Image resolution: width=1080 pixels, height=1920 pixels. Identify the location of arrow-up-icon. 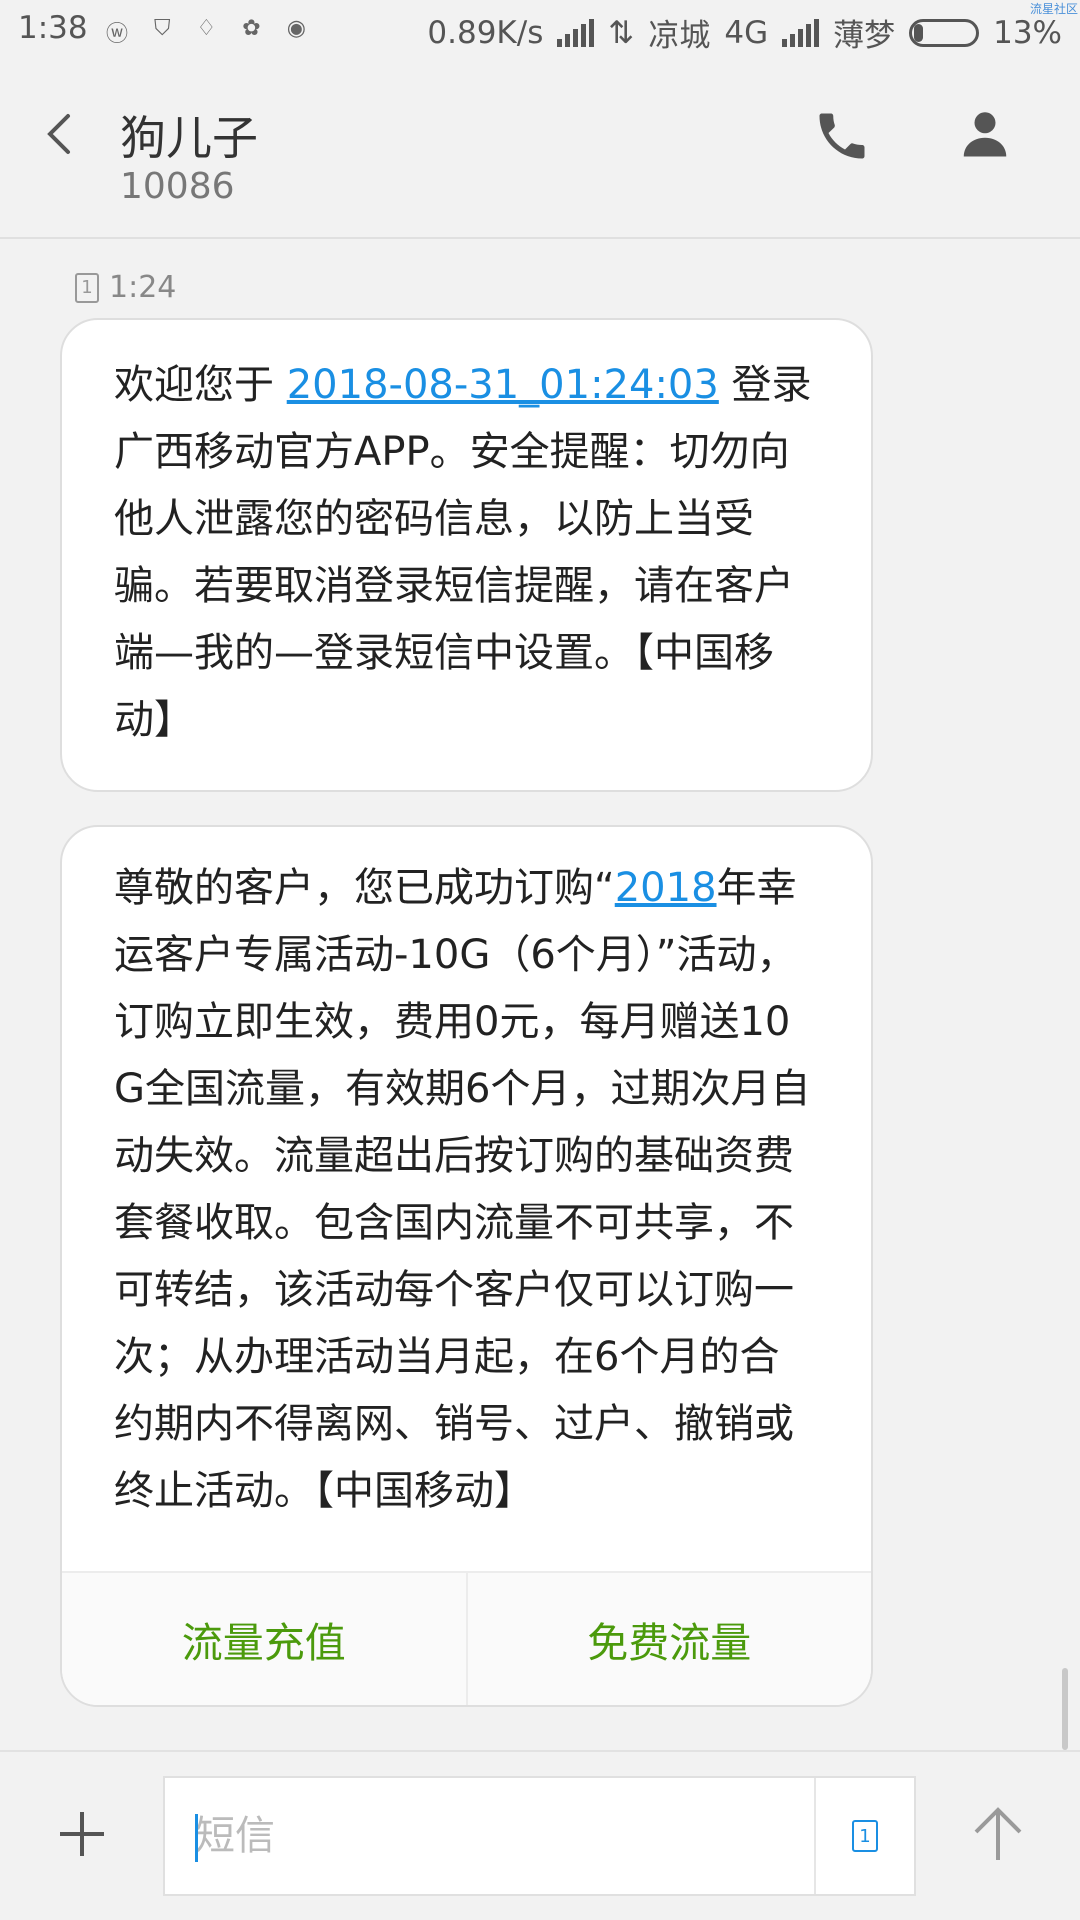
(998, 1833).